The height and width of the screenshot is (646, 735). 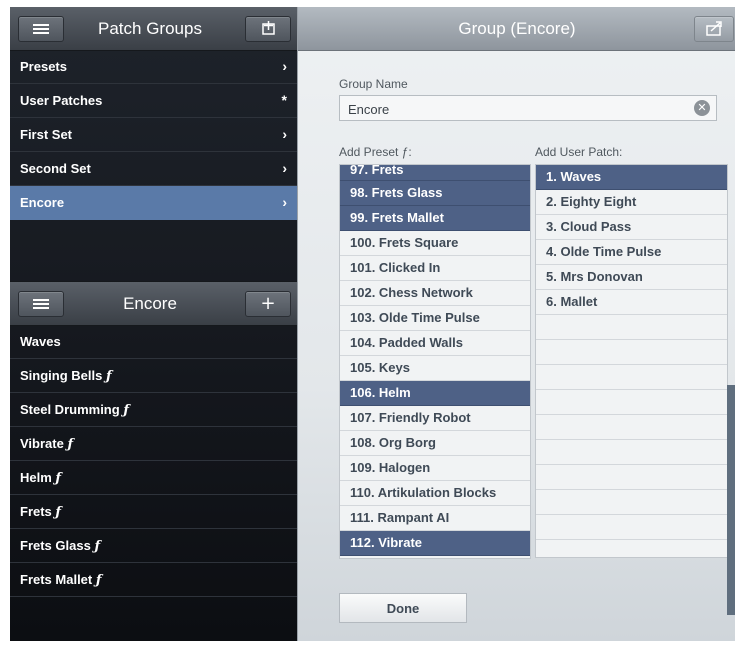 I want to click on group-patch-item: Waves, so click(x=153, y=342).